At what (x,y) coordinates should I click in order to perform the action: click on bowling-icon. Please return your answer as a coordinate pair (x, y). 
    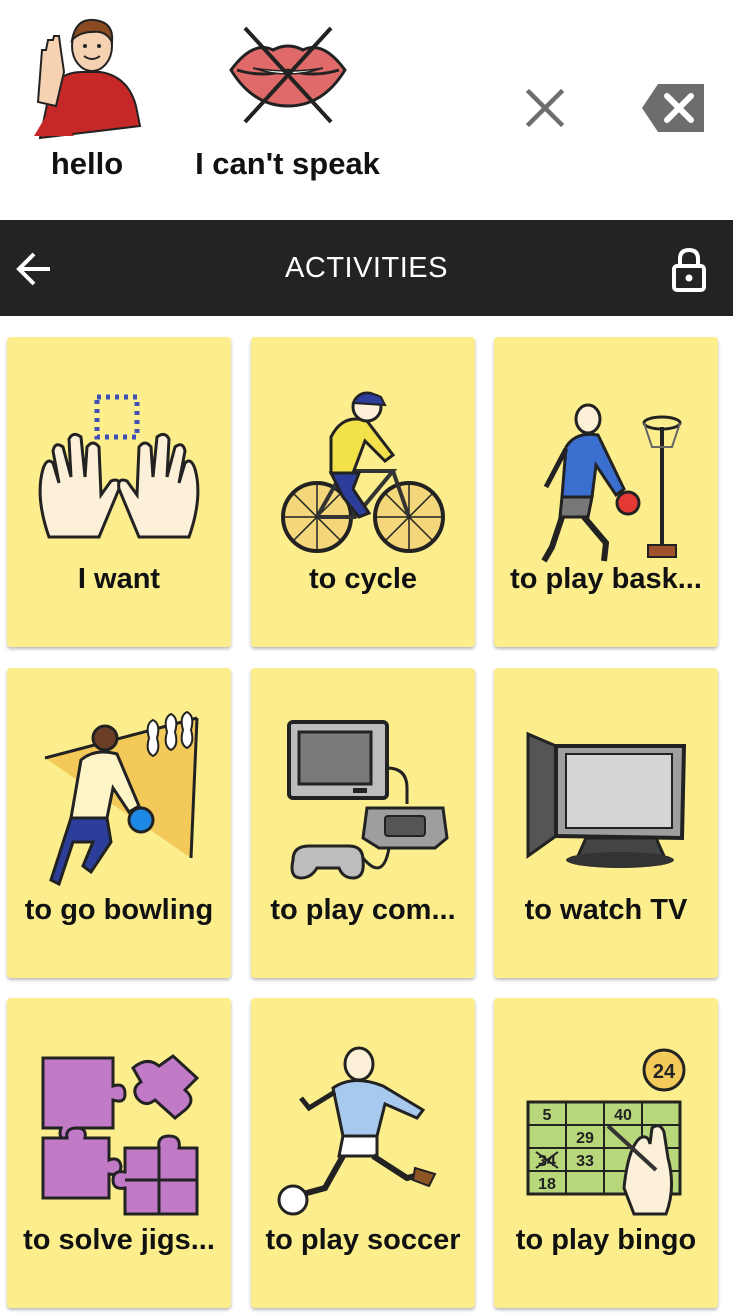
    Looking at the image, I should click on (119, 803).